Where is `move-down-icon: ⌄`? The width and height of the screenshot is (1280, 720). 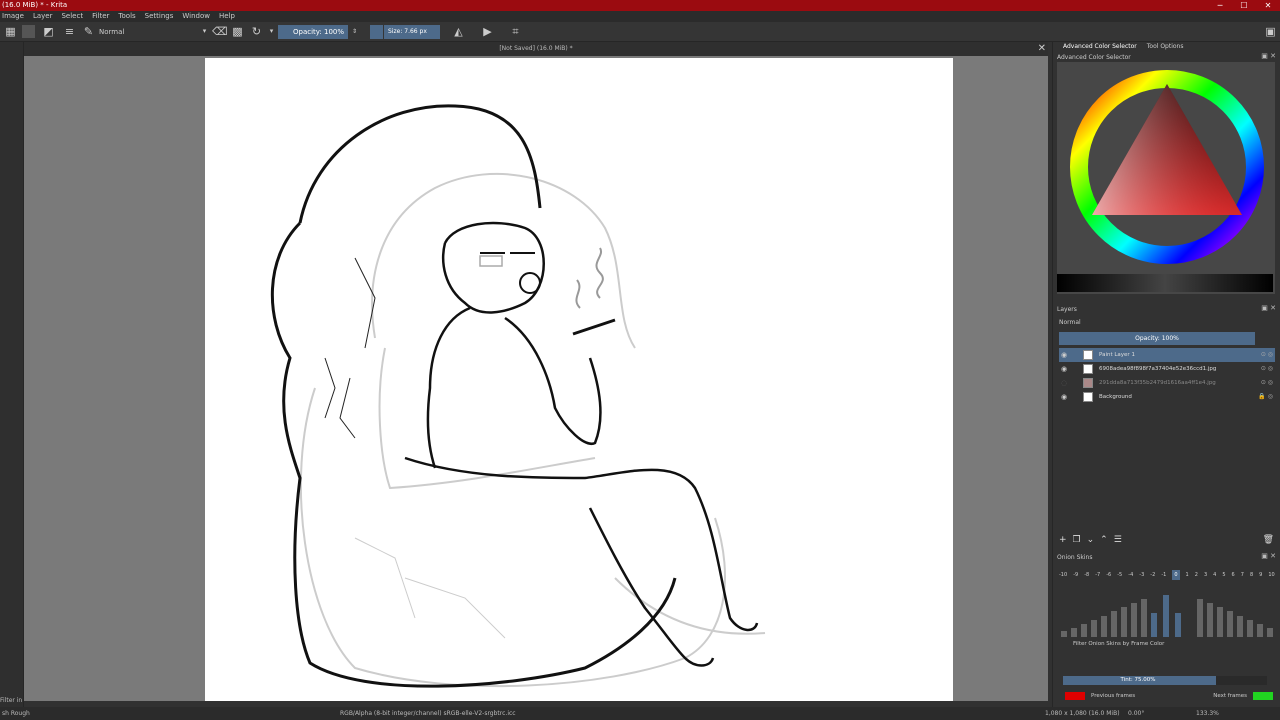
move-down-icon: ⌄ is located at coordinates (1091, 542).